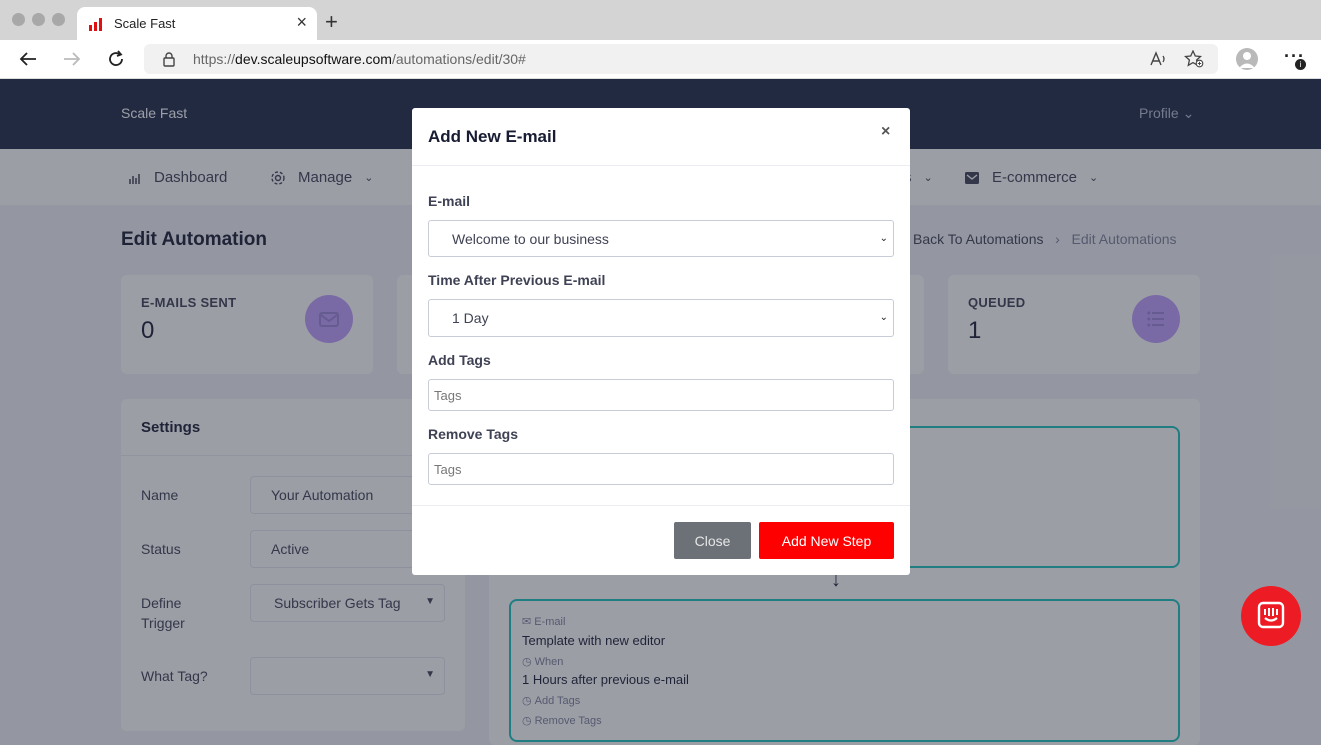 The height and width of the screenshot is (745, 1321). What do you see at coordinates (58, 19) in the screenshot?
I see `window-zoom-dot` at bounding box center [58, 19].